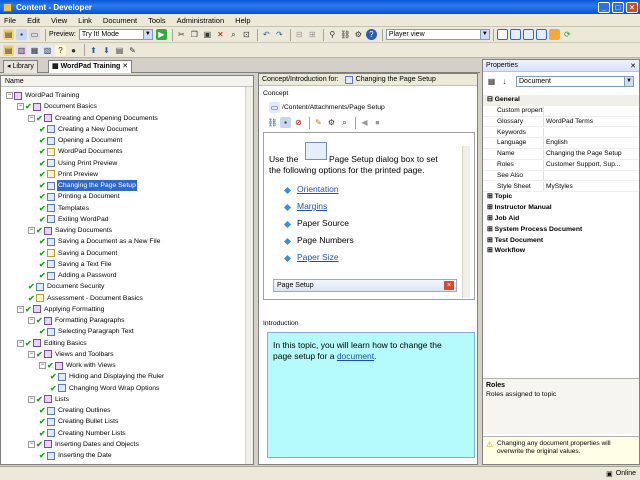 The width and height of the screenshot is (640, 480). What do you see at coordinates (299, 34) in the screenshot?
I see `collapse-icon: ⊟` at bounding box center [299, 34].